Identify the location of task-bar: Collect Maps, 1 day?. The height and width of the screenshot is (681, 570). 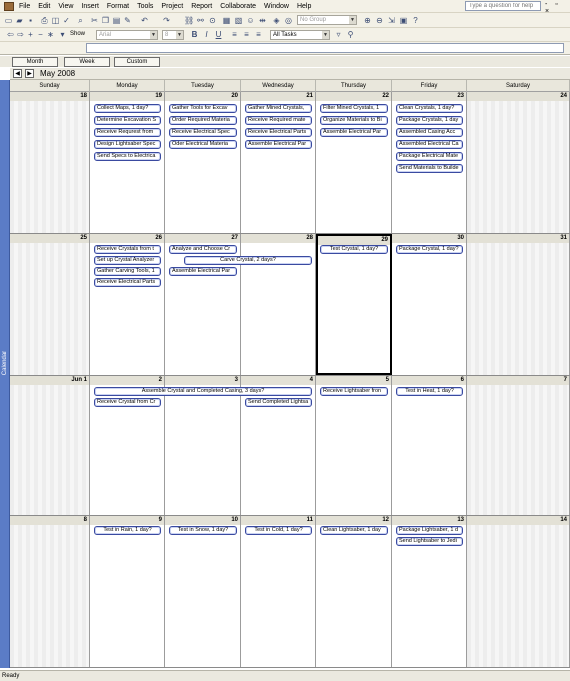
(127, 108).